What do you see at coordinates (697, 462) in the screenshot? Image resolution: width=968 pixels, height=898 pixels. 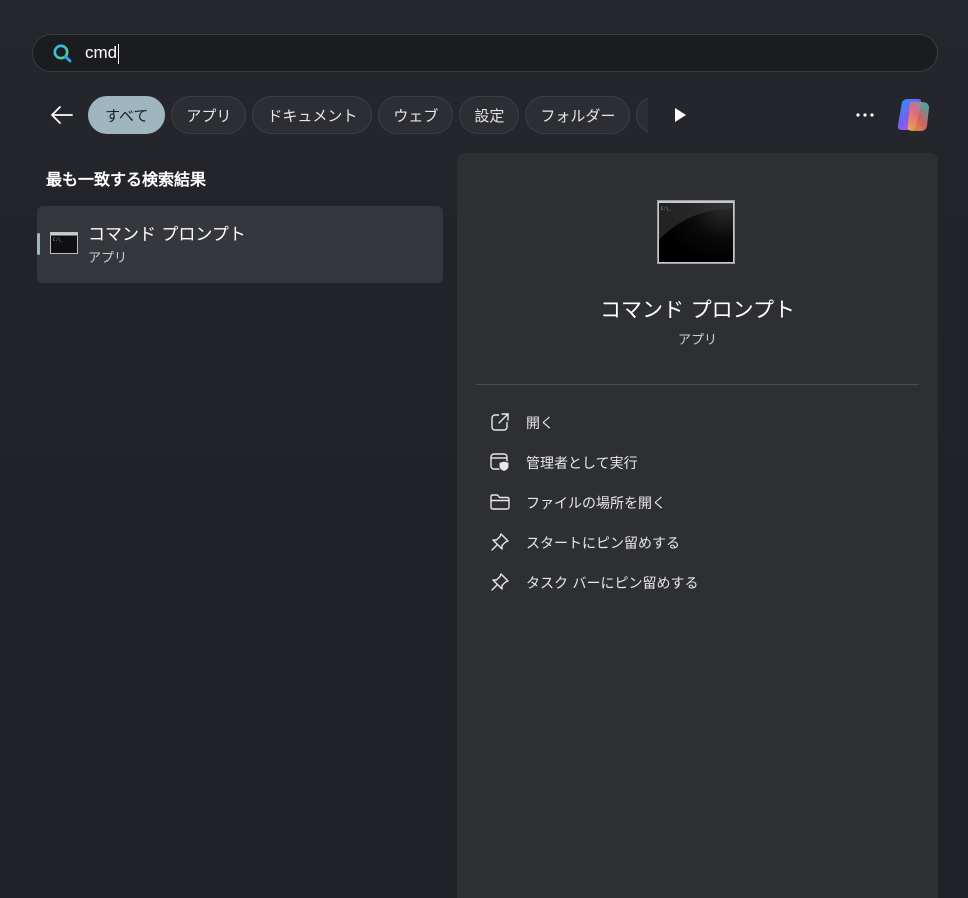 I see `action-run-as-admin: 管理者として実行` at bounding box center [697, 462].